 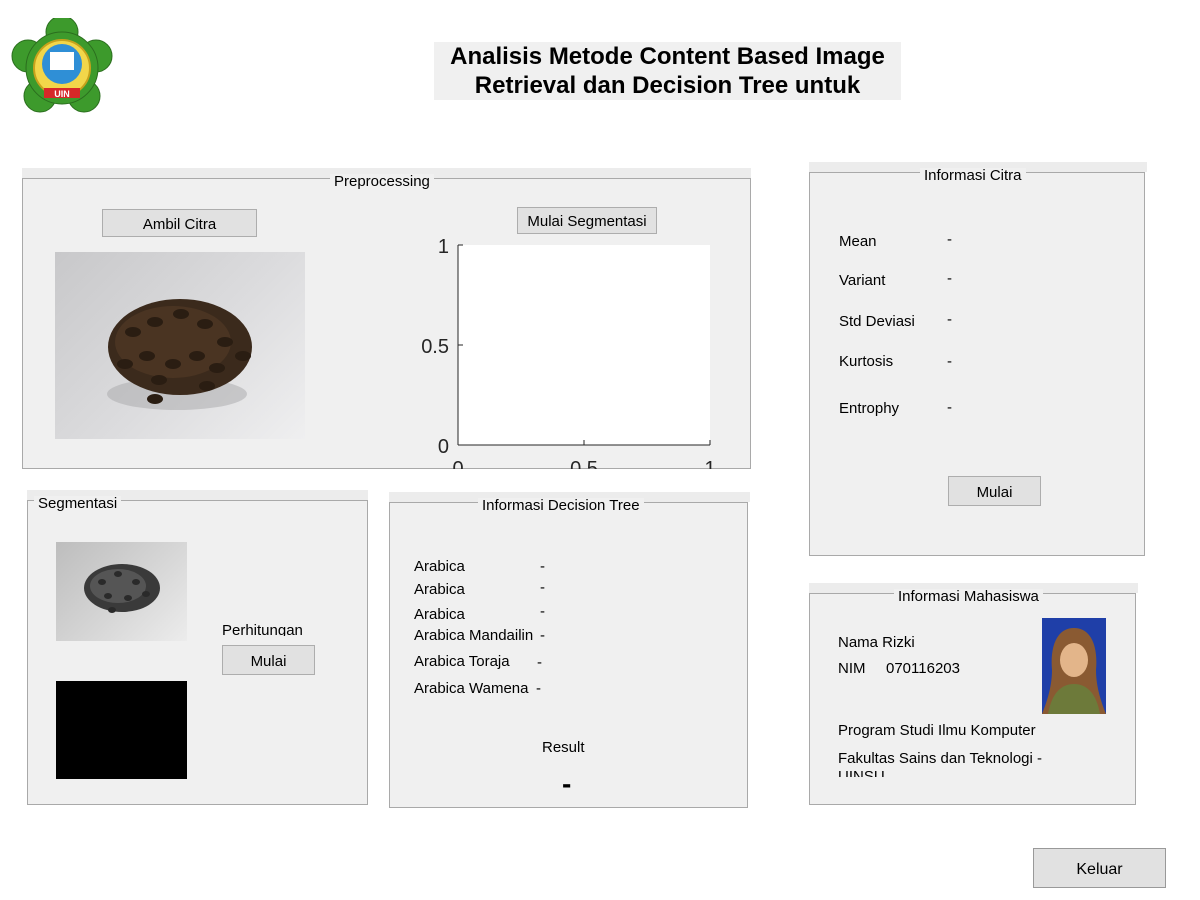 I want to click on mean-value: -, so click(x=949, y=239).